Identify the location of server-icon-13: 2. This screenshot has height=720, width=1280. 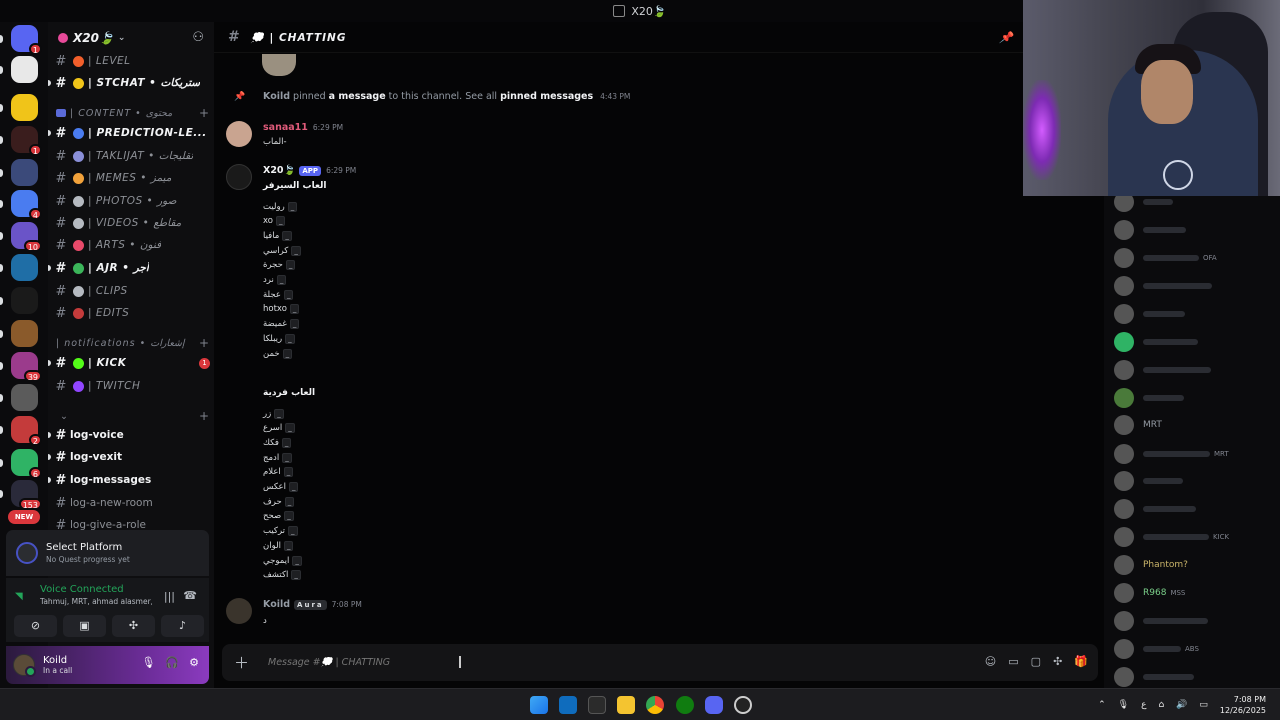
(26, 431).